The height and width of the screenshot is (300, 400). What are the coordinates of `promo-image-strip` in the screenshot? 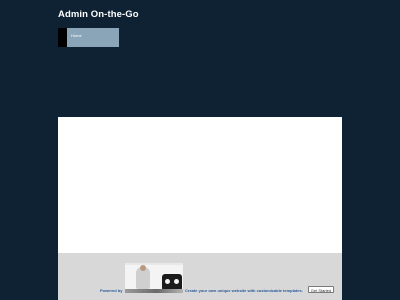 It's located at (154, 264).